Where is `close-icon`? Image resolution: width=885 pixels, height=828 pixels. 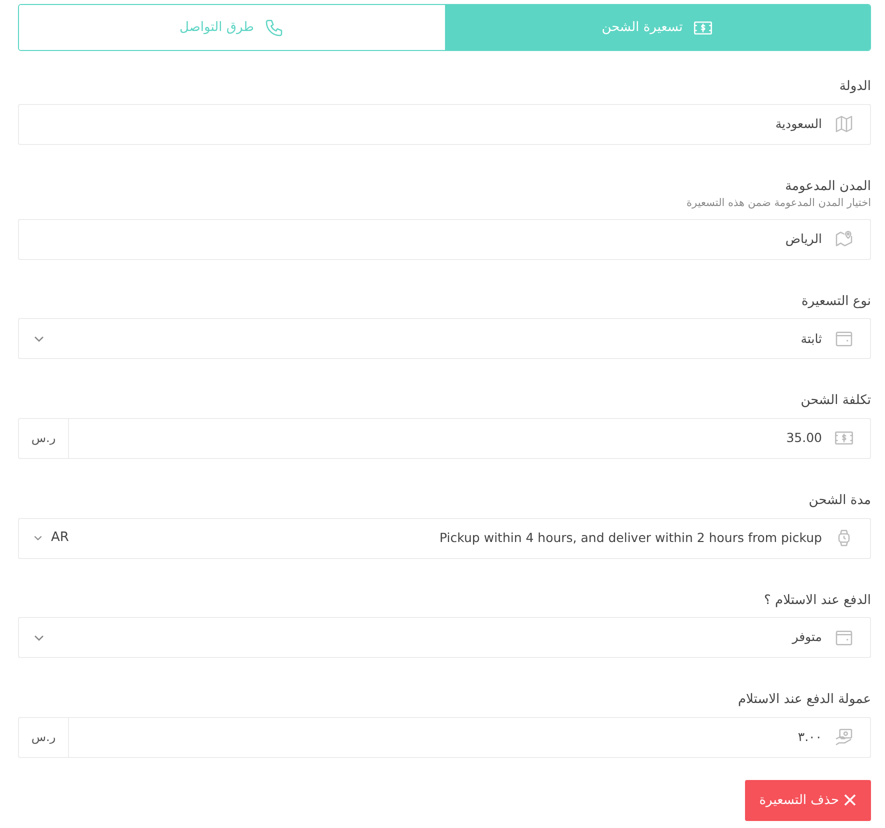 close-icon is located at coordinates (850, 800).